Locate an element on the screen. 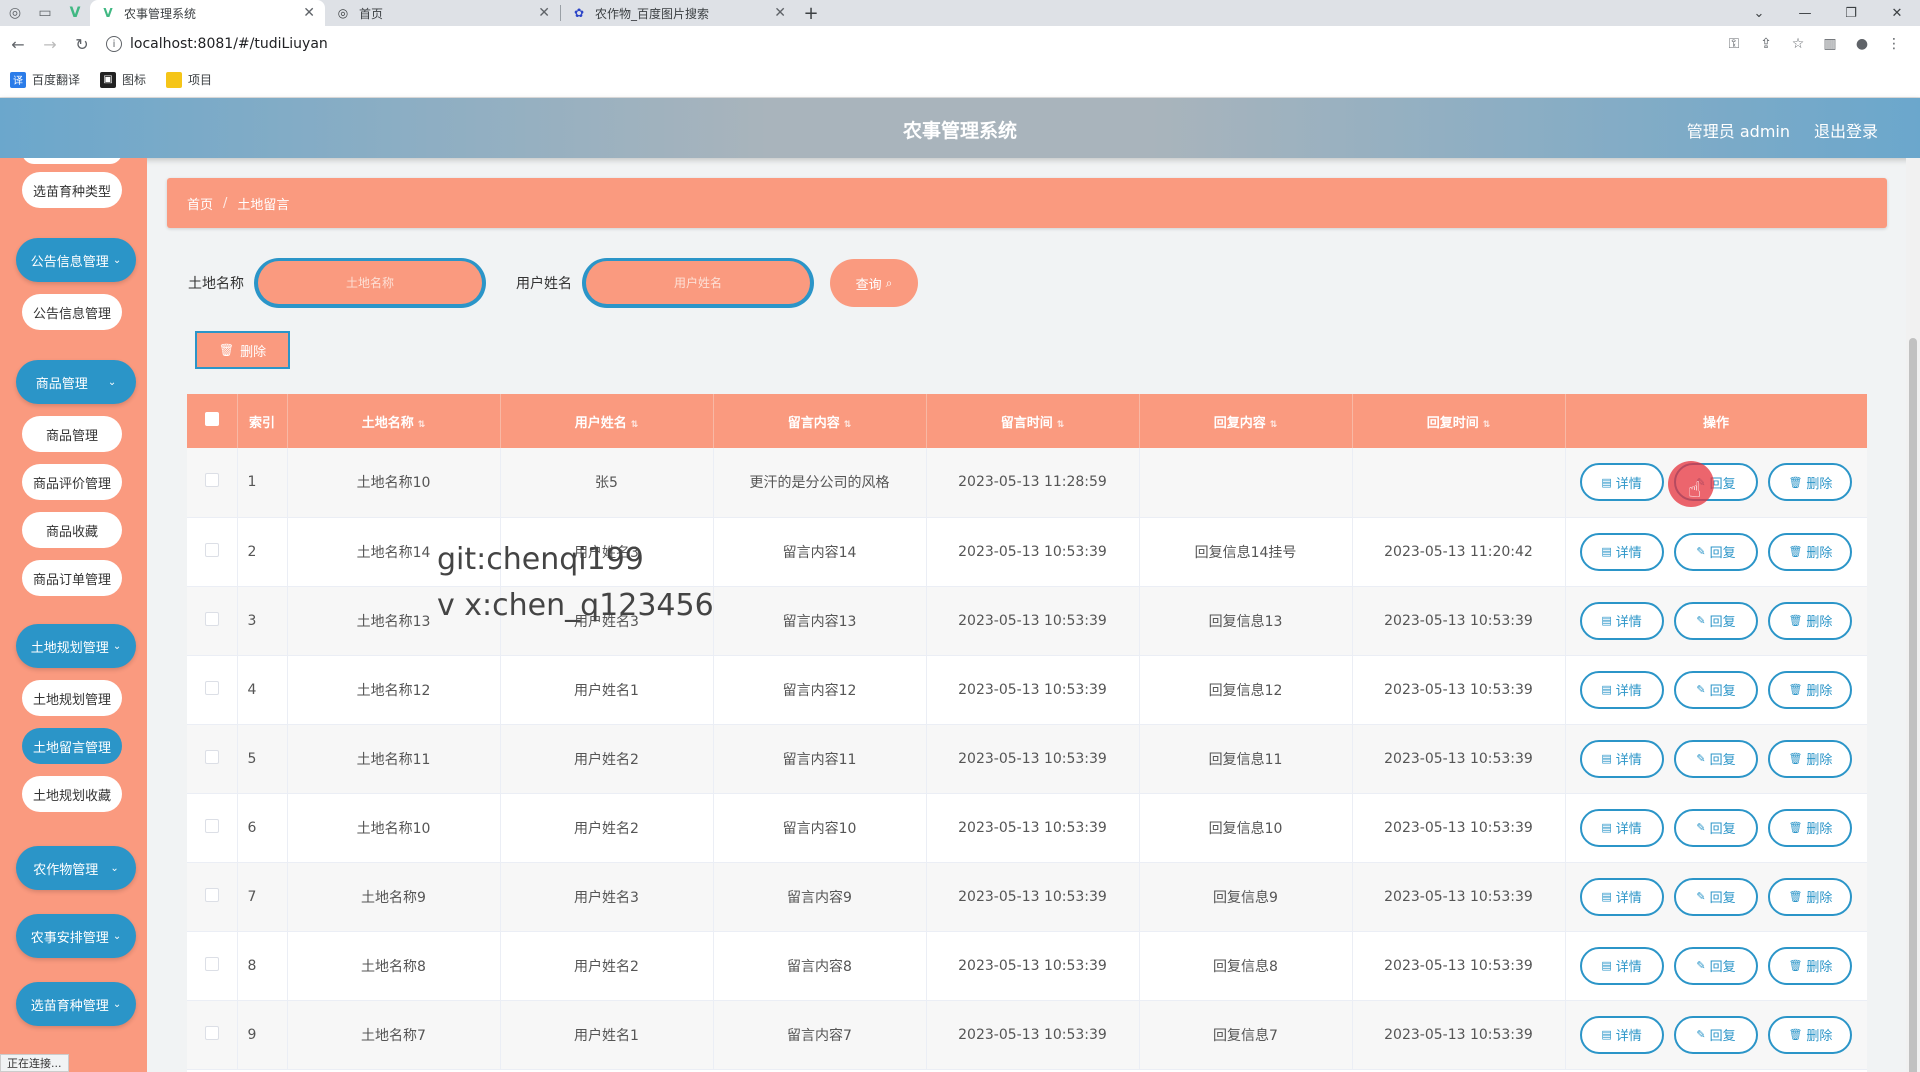 Image resolution: width=1920 pixels, height=1072 pixels. vue-icon: V is located at coordinates (75, 13).